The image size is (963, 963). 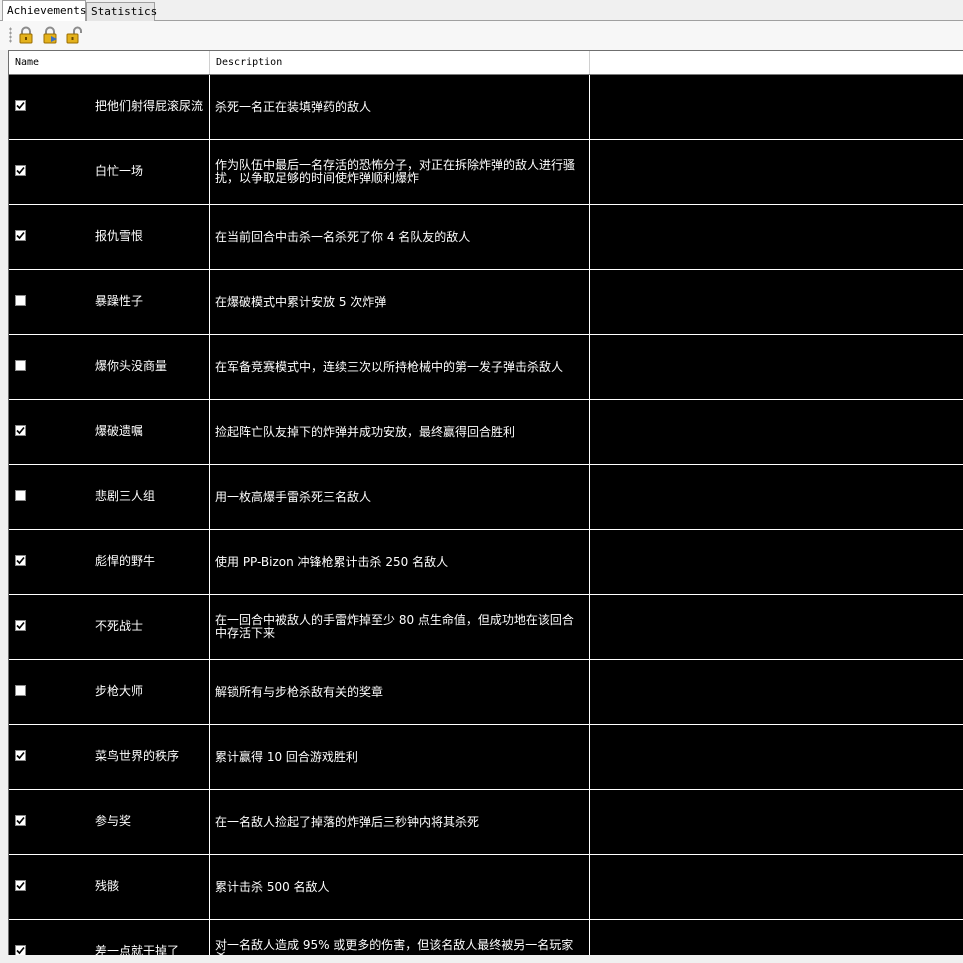 I want to click on name-cell: 菜鸟世界的秩序, so click(x=109, y=757).